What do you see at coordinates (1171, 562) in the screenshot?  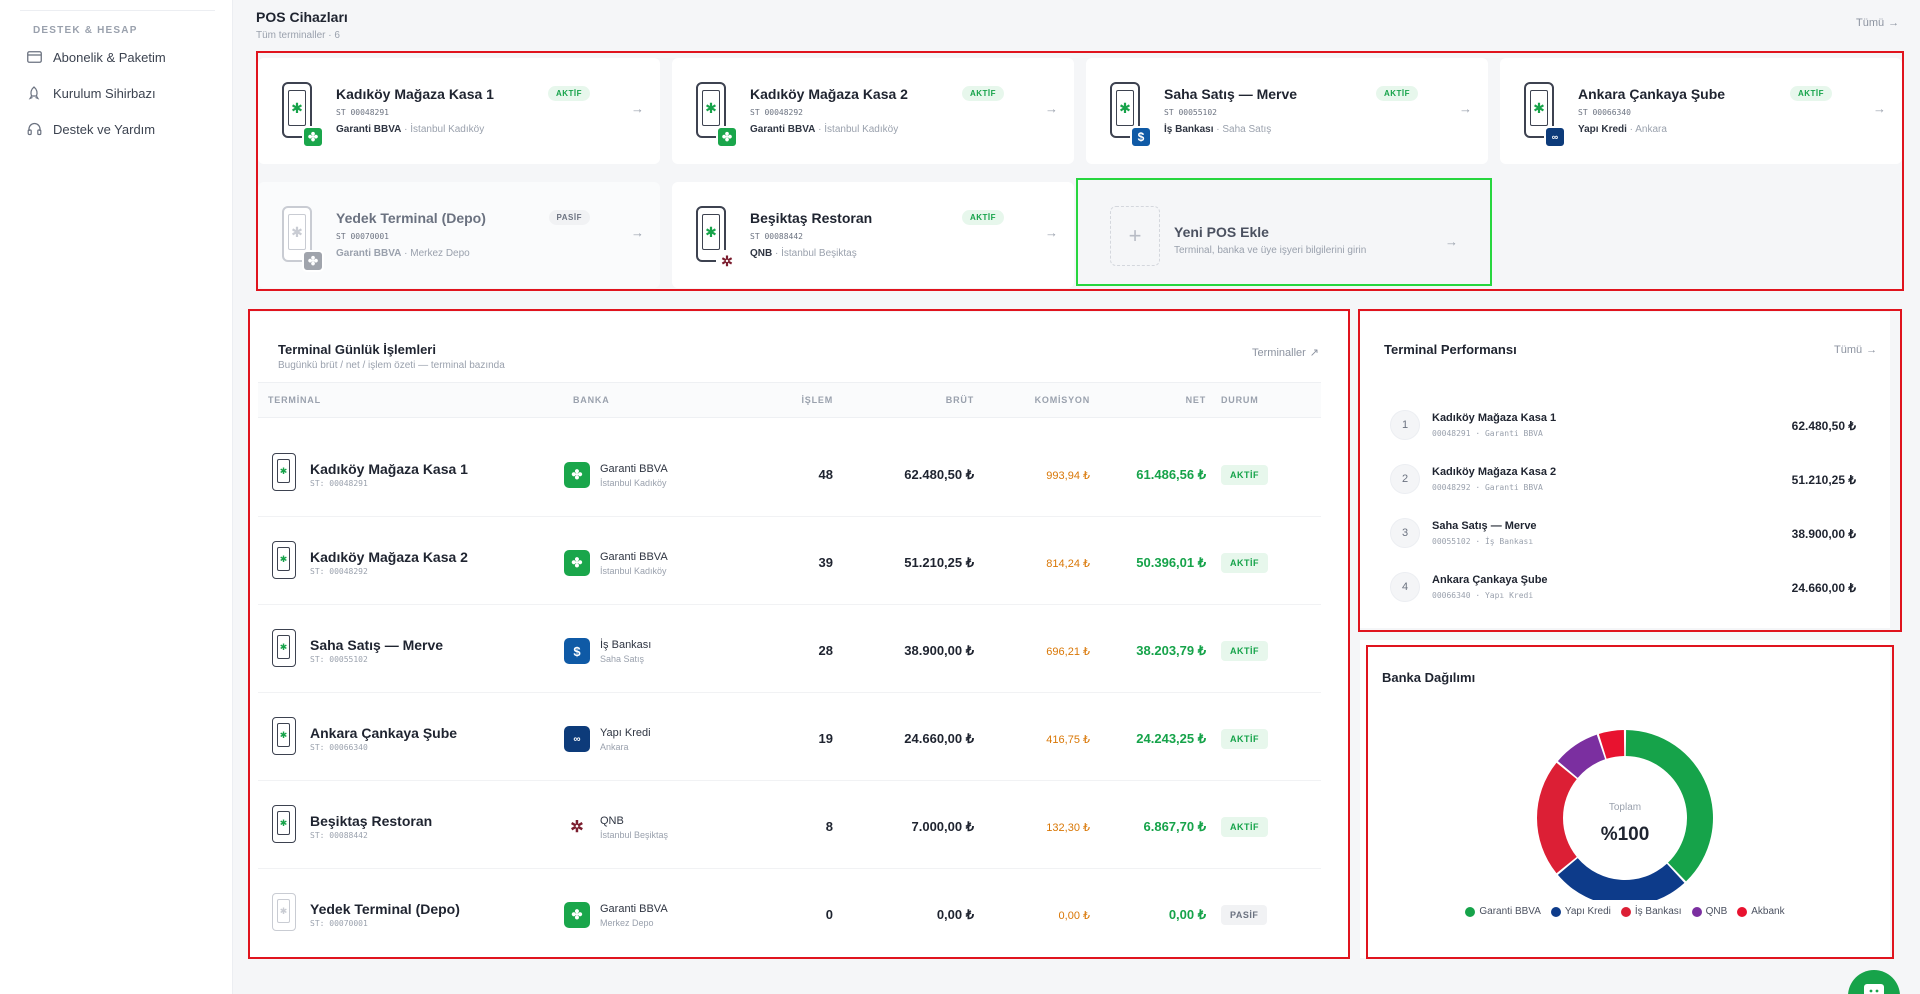 I see `row-net: 50.396,01 ₺` at bounding box center [1171, 562].